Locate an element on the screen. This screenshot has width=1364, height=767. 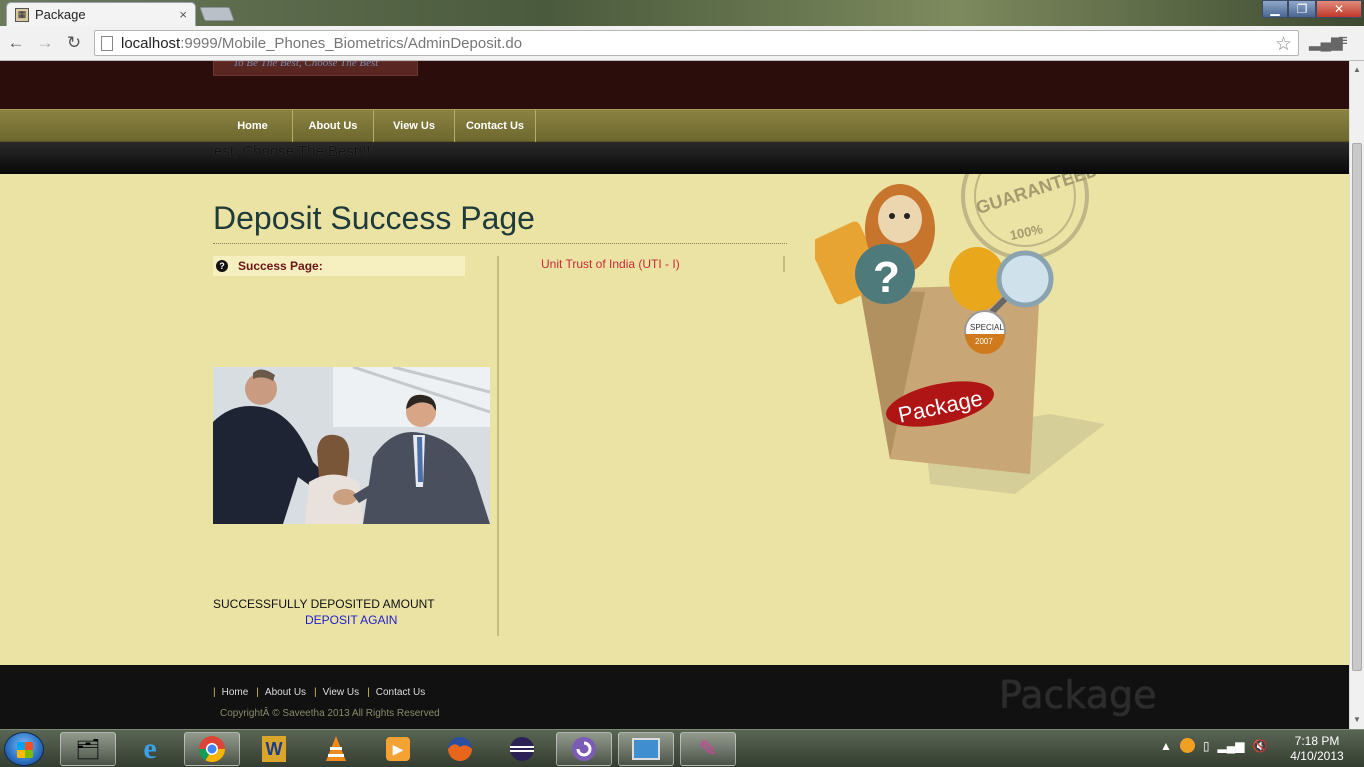
update-icon is located at coordinates (1187, 745).